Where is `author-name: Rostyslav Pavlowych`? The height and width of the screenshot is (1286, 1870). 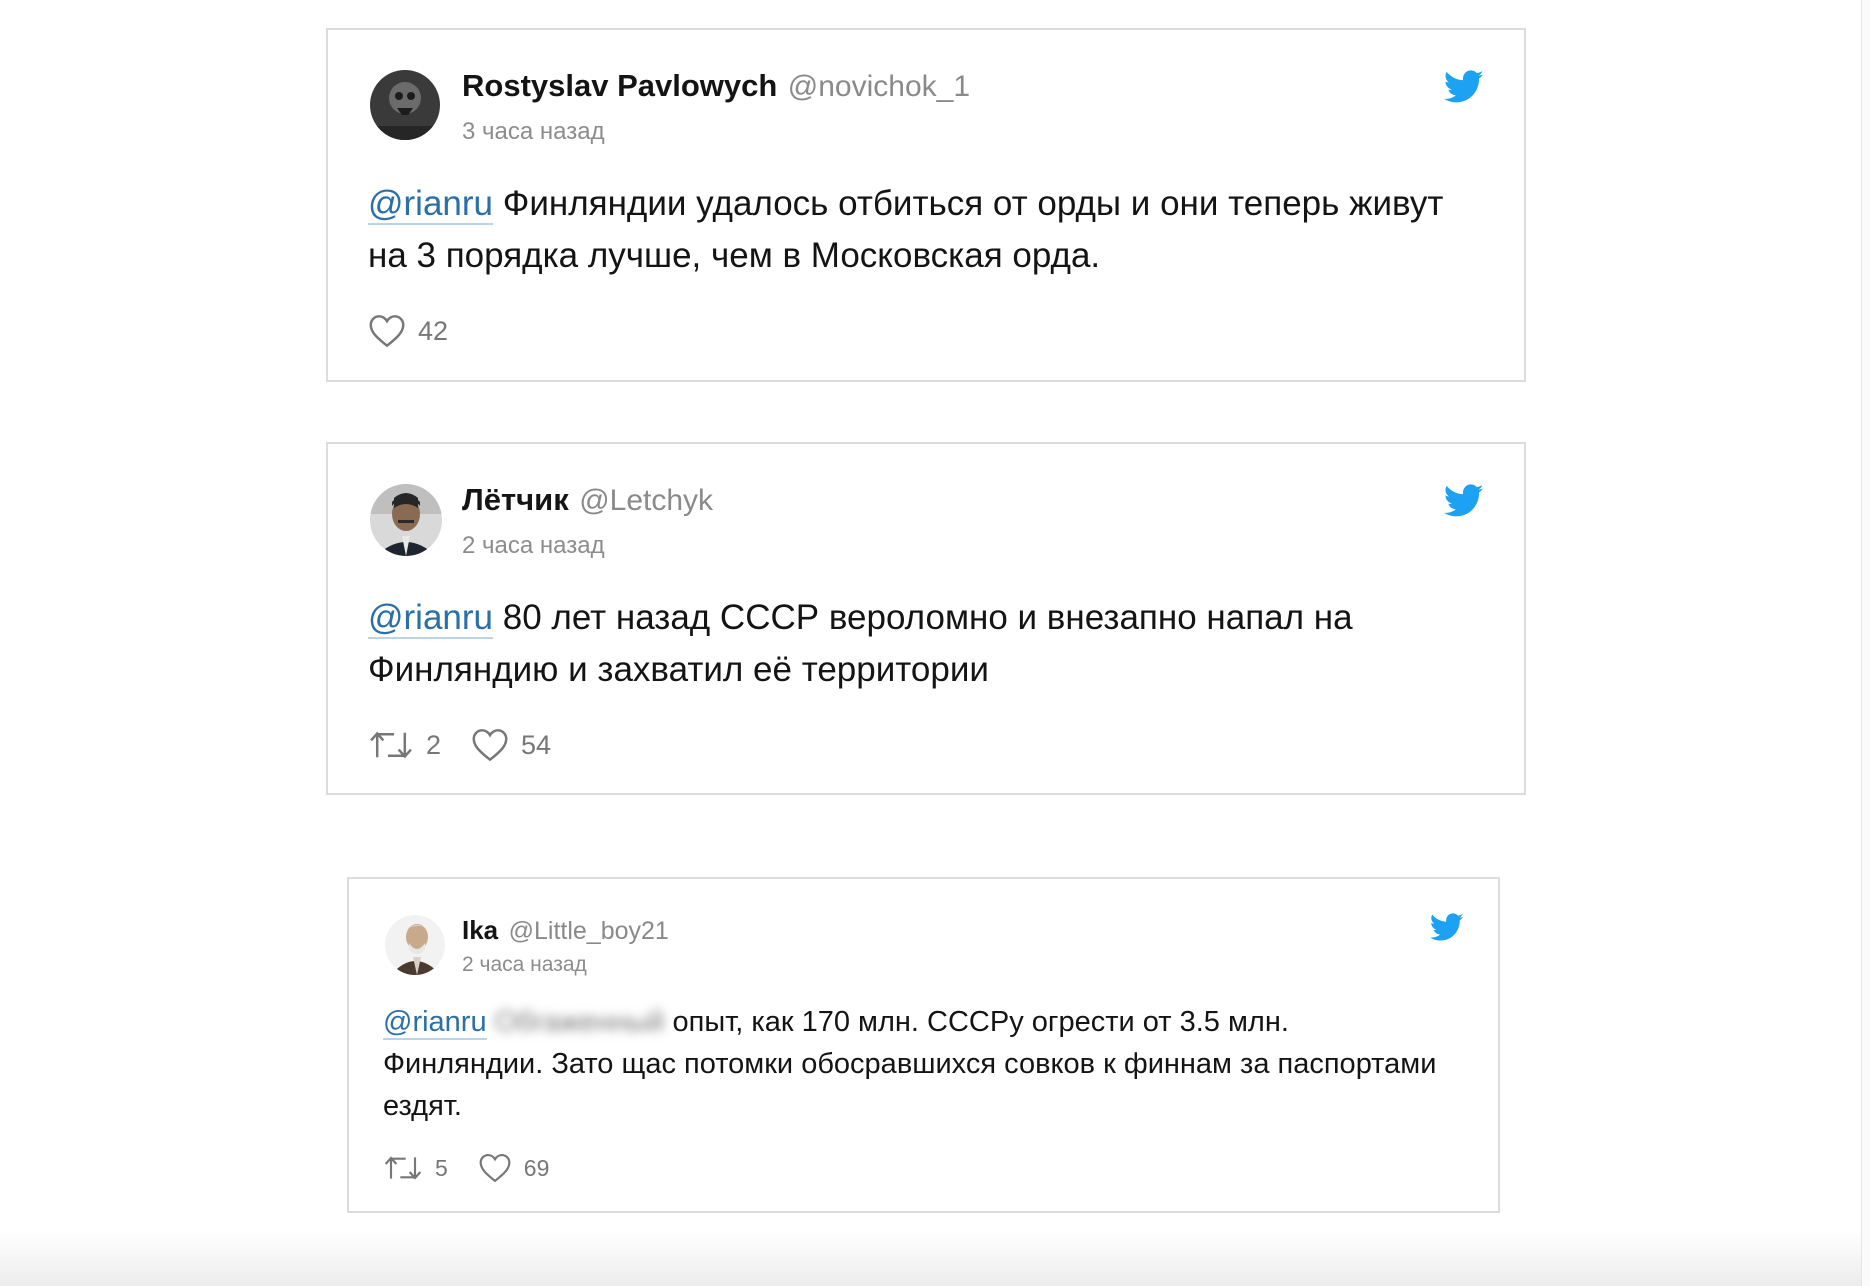
author-name: Rostyslav Pavlowych is located at coordinates (619, 85).